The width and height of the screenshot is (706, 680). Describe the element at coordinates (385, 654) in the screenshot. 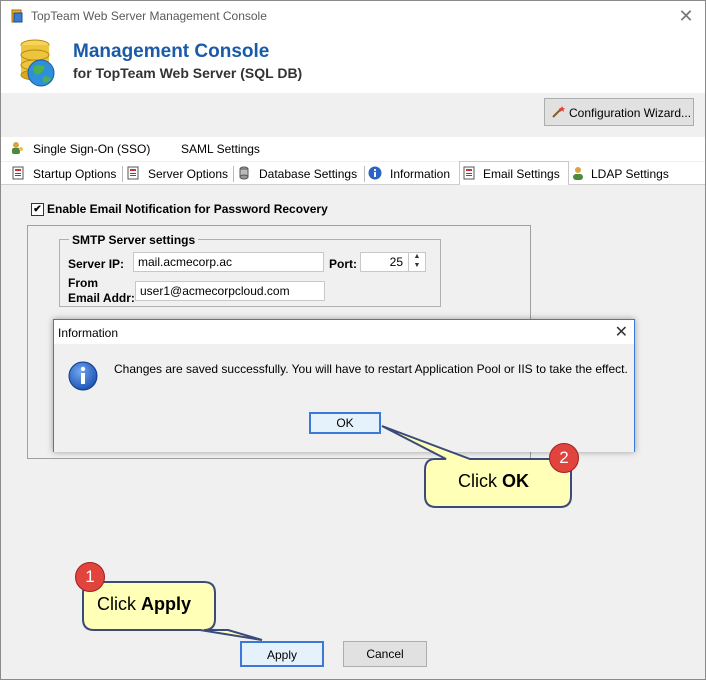

I see `cancel-button: Cancel` at that location.